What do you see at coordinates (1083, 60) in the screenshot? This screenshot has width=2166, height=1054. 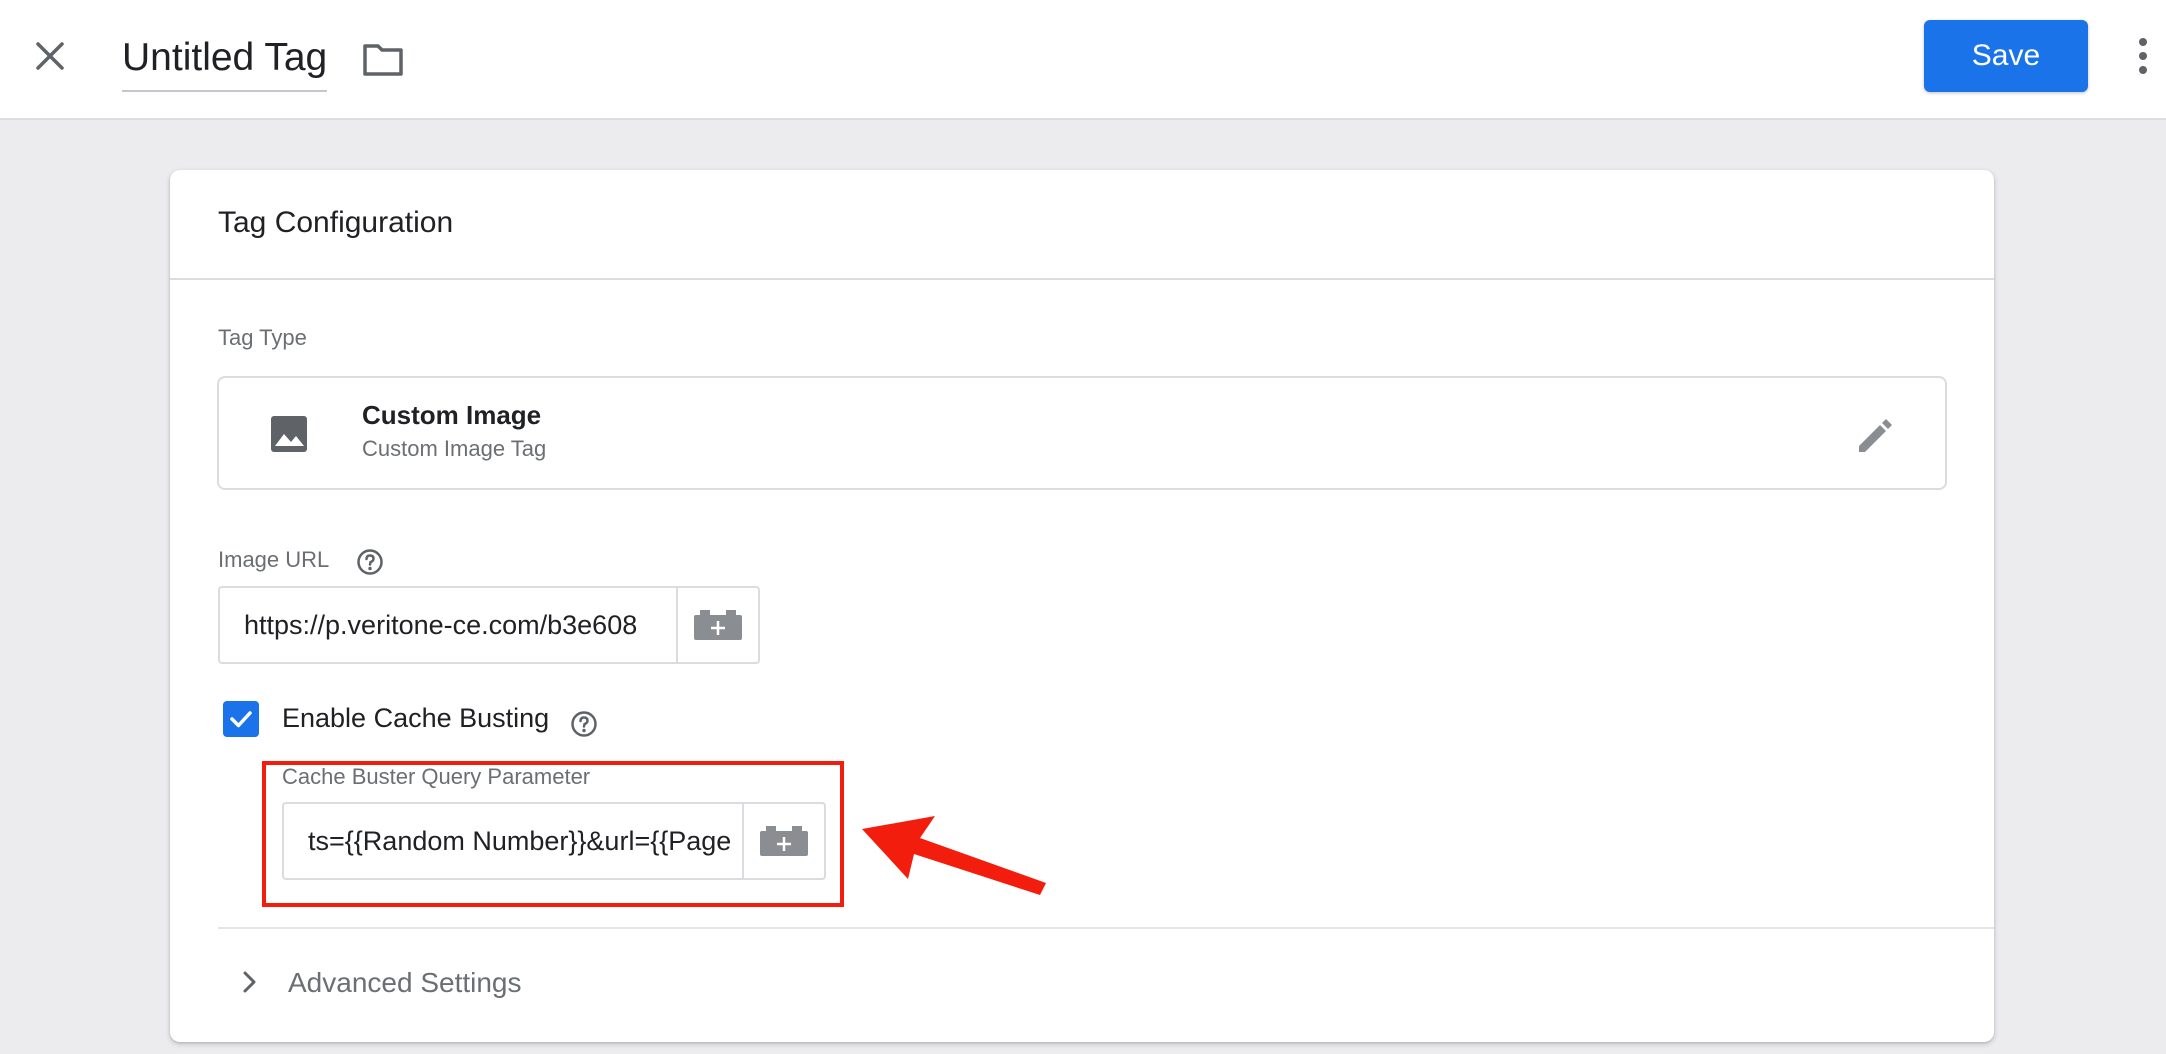 I see `top-bar: Untitled Tag Save` at bounding box center [1083, 60].